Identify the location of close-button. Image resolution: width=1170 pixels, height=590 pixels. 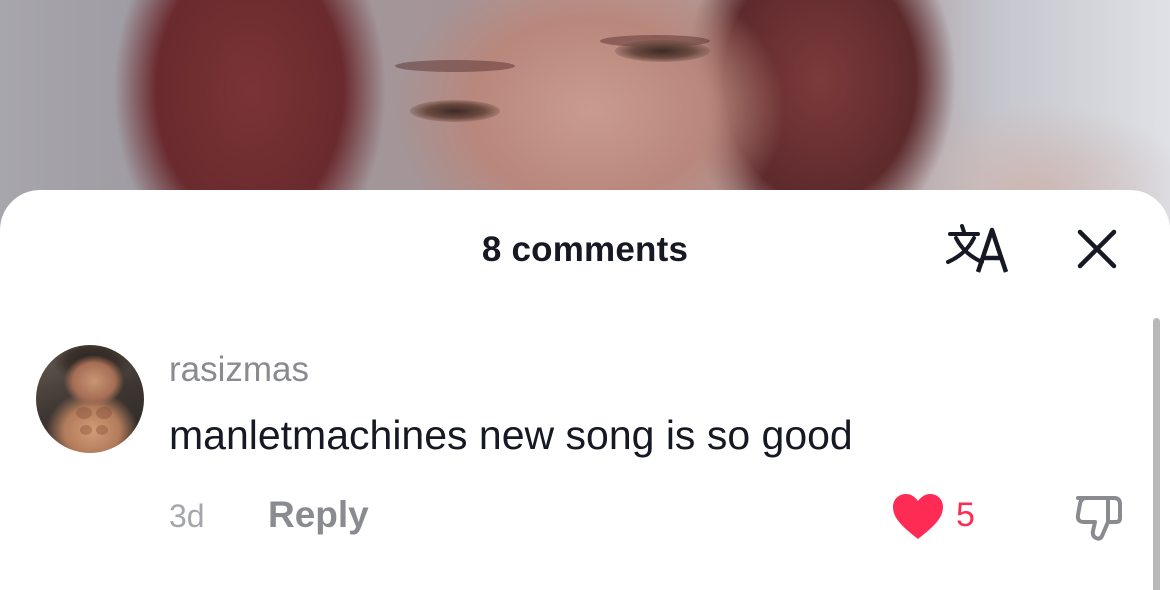
(1097, 249).